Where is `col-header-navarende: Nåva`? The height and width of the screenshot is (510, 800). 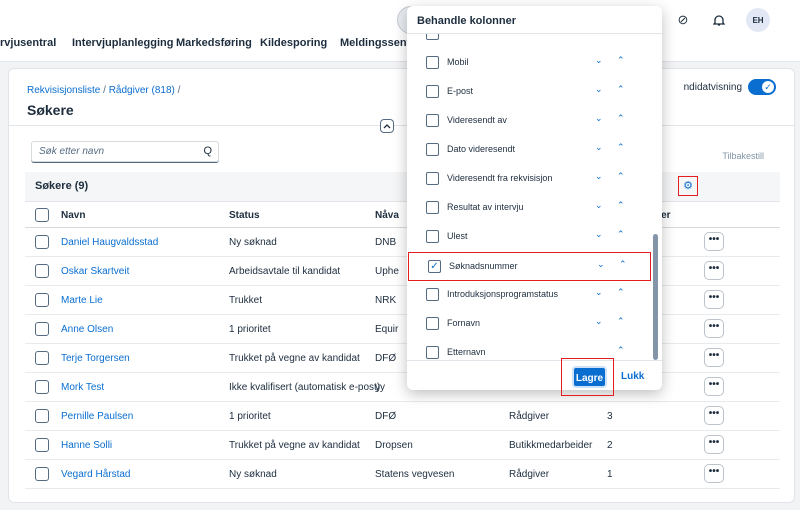
col-header-navarende: Nåva is located at coordinates (387, 215).